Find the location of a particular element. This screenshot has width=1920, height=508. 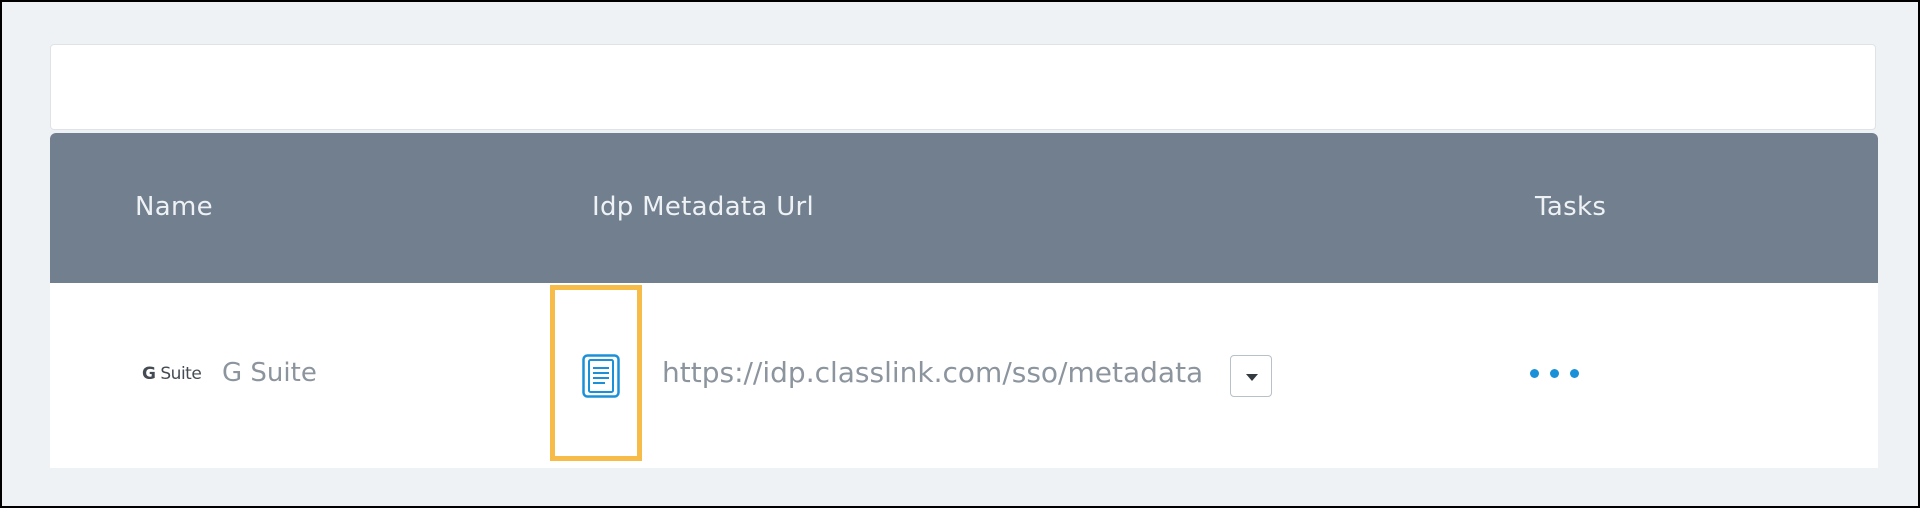

caret-down-icon is located at coordinates (1252, 377).